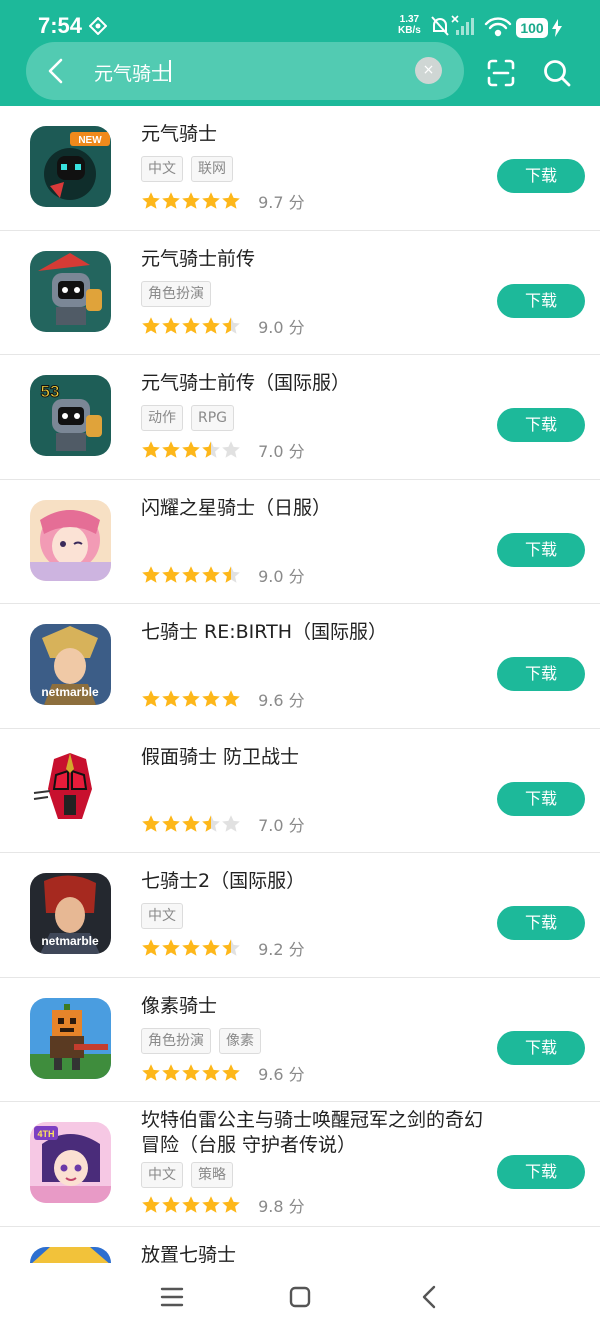 The height and width of the screenshot is (1333, 600). I want to click on app-rating: 9.2 分, so click(223, 948).